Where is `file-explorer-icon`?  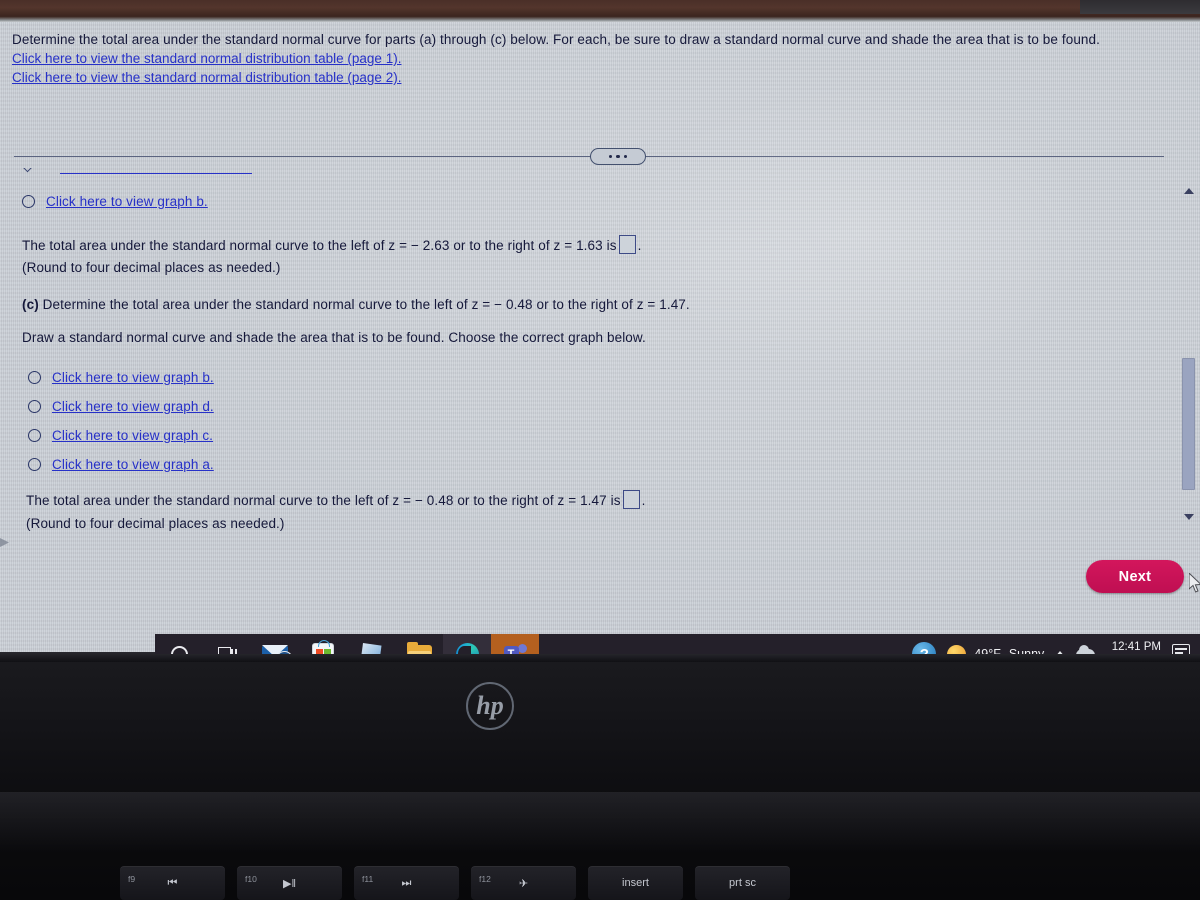
file-explorer-icon is located at coordinates (419, 644).